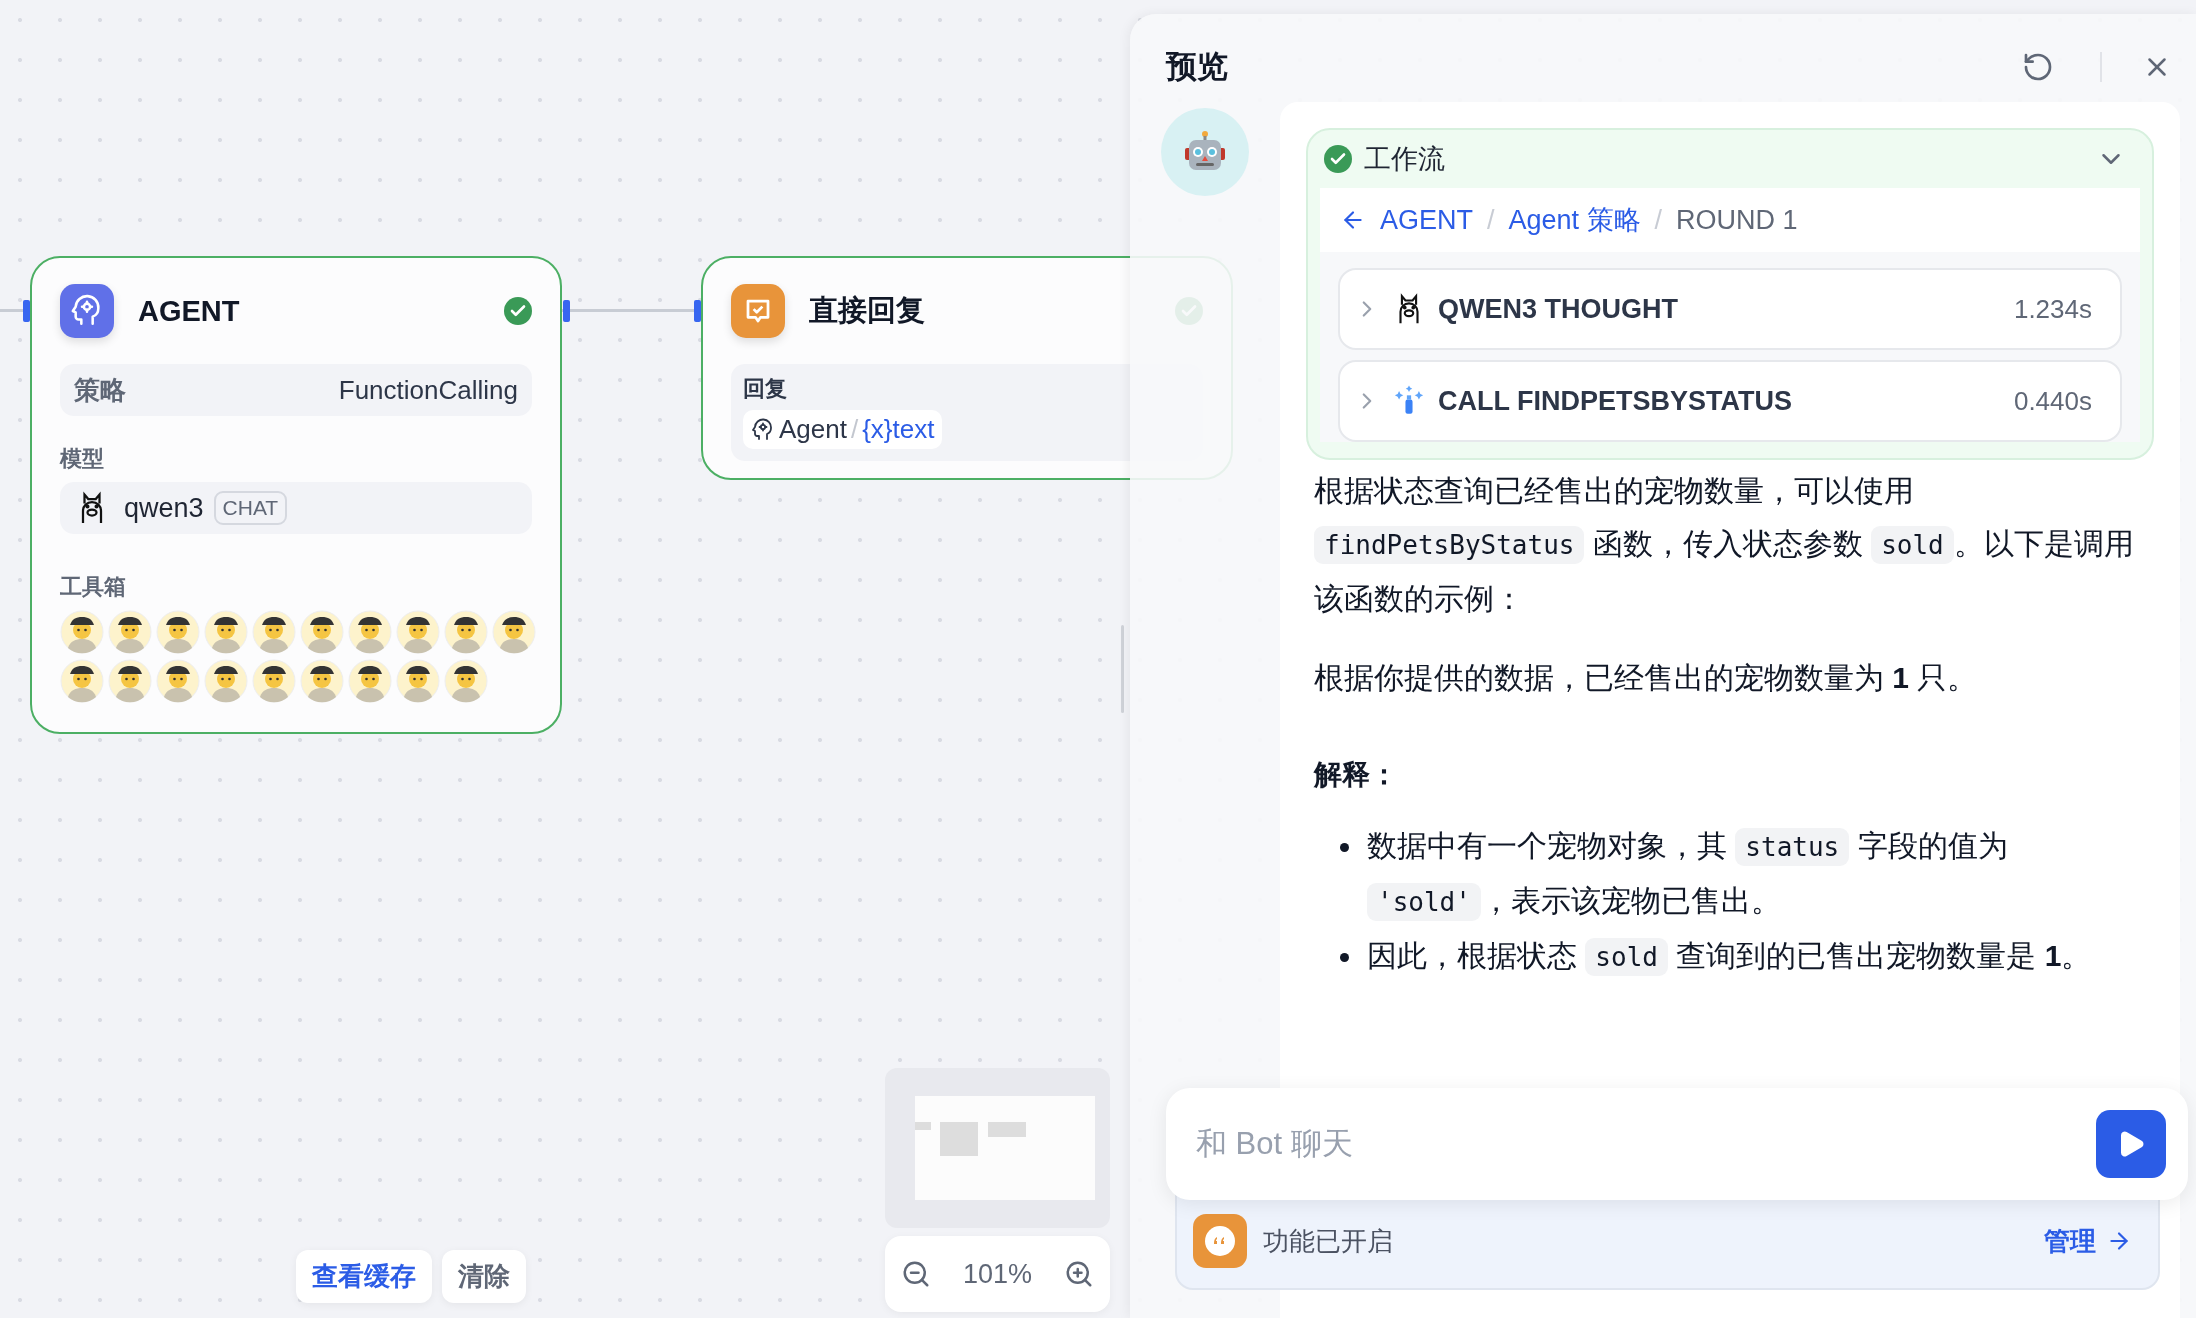 The height and width of the screenshot is (1318, 2196). What do you see at coordinates (1724, 545) in the screenshot?
I see `message-paragraph: 根据状态查询已经售出的宠物数量，可以使用 findPetsByStatus 函数，传入状态参数 sold 。以下是调用该函数的示例：` at bounding box center [1724, 545].